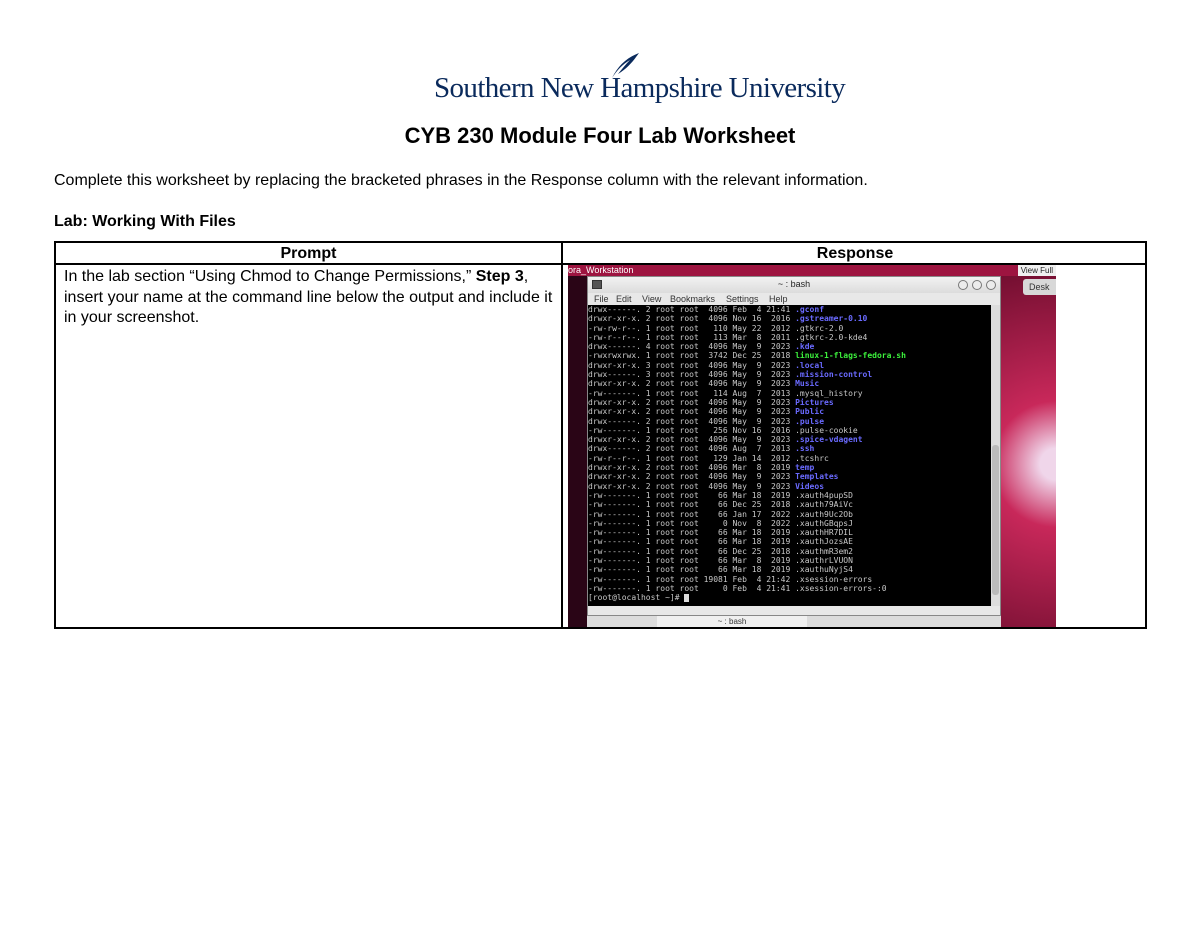 This screenshot has width=1200, height=927. Describe the element at coordinates (692, 514) in the screenshot. I see `listing-meta: -rw-------. 1 root root 66 Jan 17 2022` at that location.